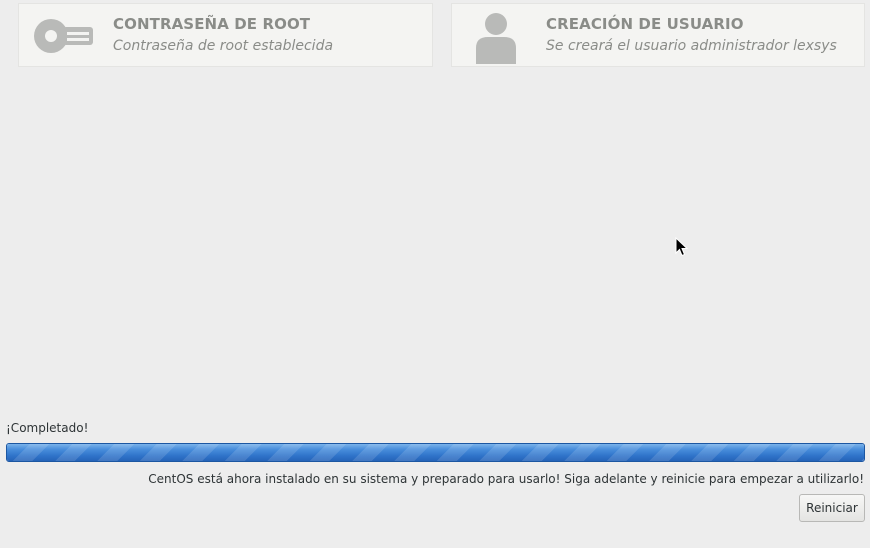 Image resolution: width=870 pixels, height=548 pixels. I want to click on progress-status-label: ¡Completado!, so click(47, 428).